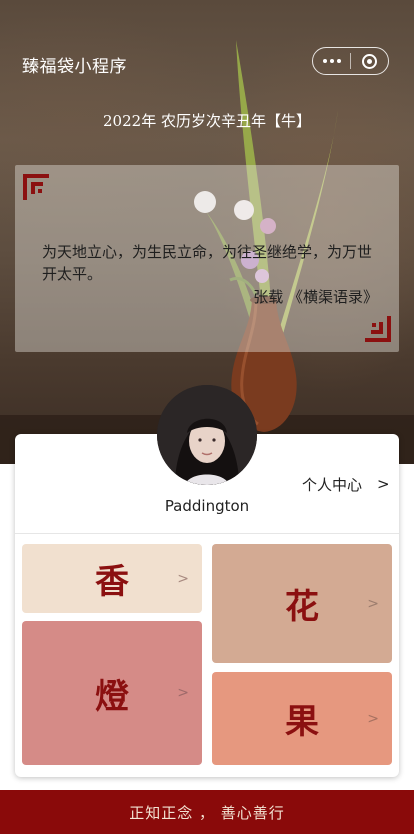  What do you see at coordinates (207, 121) in the screenshot?
I see `lunar-date-line: 2022年 农历岁次辛丑年【牛】` at bounding box center [207, 121].